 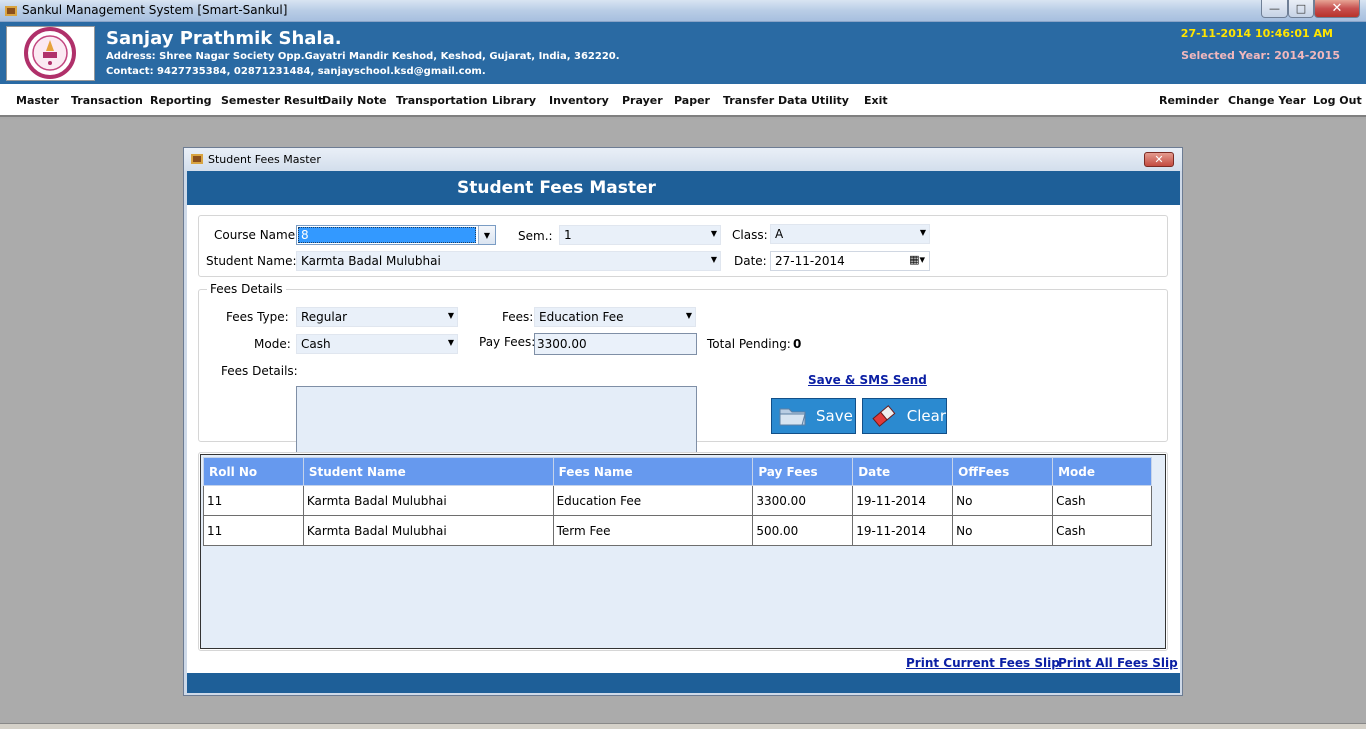 I want to click on cell-fees-name: Term Fee, so click(x=653, y=530).